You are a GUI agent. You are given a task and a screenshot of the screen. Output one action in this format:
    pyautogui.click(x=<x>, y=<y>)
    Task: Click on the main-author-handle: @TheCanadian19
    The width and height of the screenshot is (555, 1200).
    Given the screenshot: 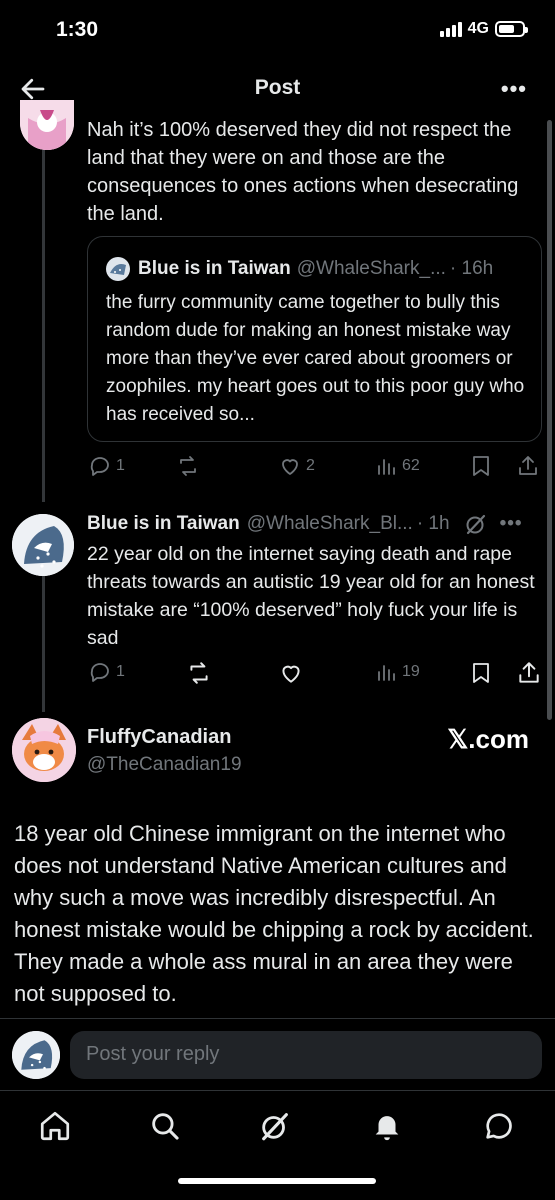 What is the action you would take?
    pyautogui.click(x=164, y=765)
    